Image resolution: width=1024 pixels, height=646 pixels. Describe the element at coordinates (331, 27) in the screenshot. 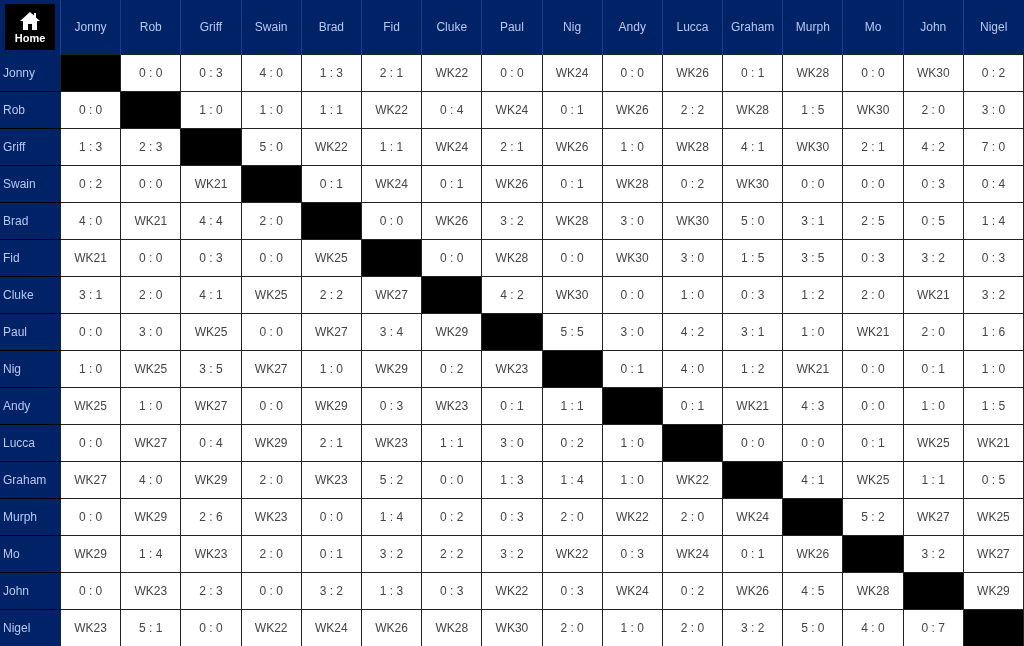

I see `column-header: Brad` at that location.